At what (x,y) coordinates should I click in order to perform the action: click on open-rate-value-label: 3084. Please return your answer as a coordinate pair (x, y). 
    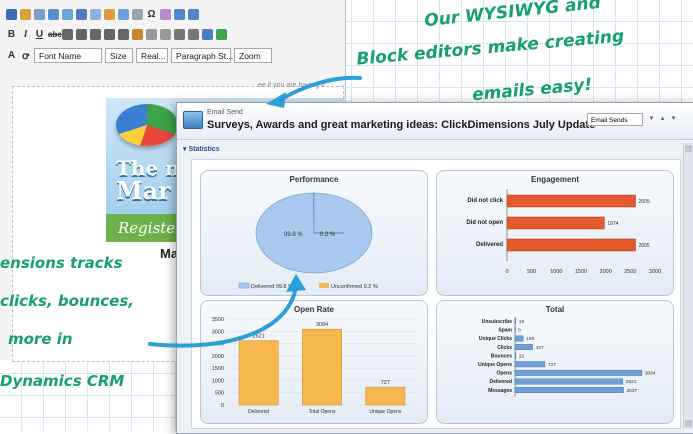
    Looking at the image, I should click on (322, 325).